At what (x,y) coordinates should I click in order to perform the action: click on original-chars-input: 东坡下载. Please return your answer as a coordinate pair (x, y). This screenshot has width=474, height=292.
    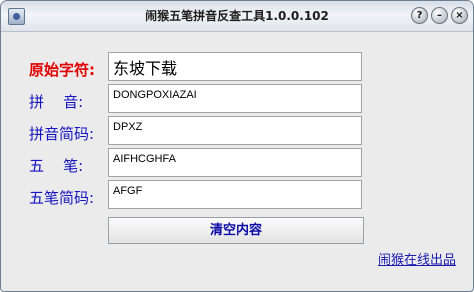
    Looking at the image, I should click on (235, 66).